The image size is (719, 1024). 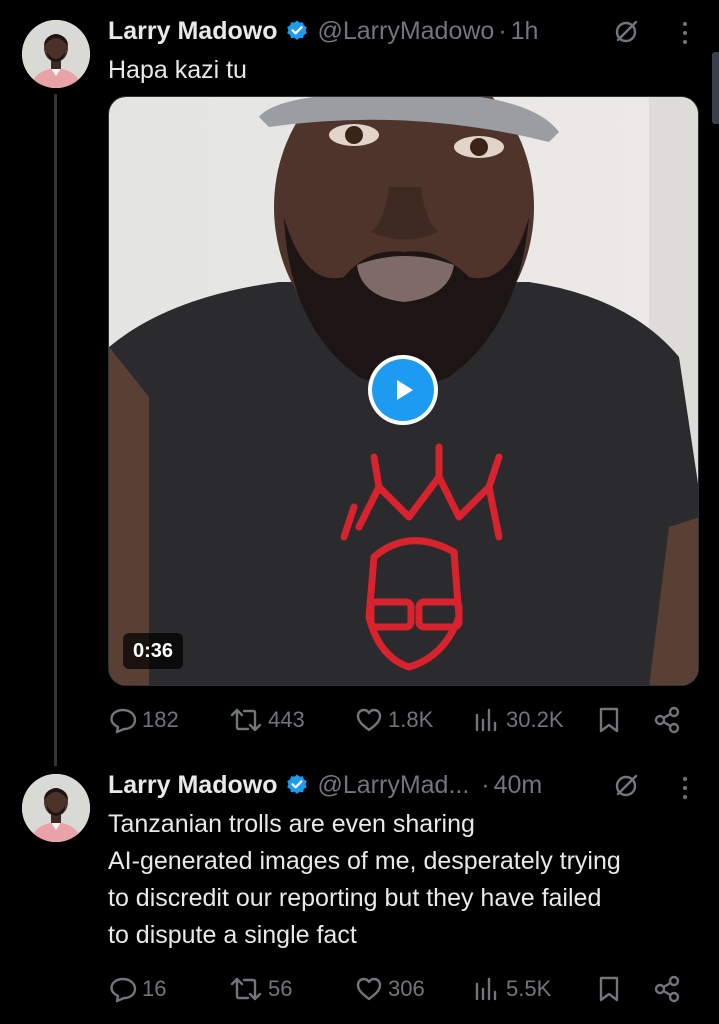 I want to click on reply-button: 16, so click(x=137, y=989).